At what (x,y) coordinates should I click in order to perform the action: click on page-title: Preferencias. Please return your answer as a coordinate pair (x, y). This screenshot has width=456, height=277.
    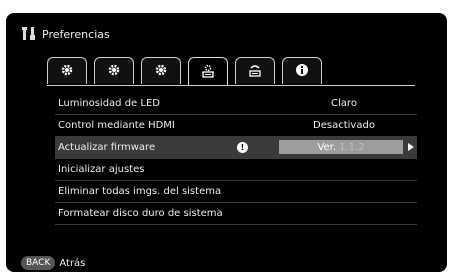
    Looking at the image, I should click on (76, 34).